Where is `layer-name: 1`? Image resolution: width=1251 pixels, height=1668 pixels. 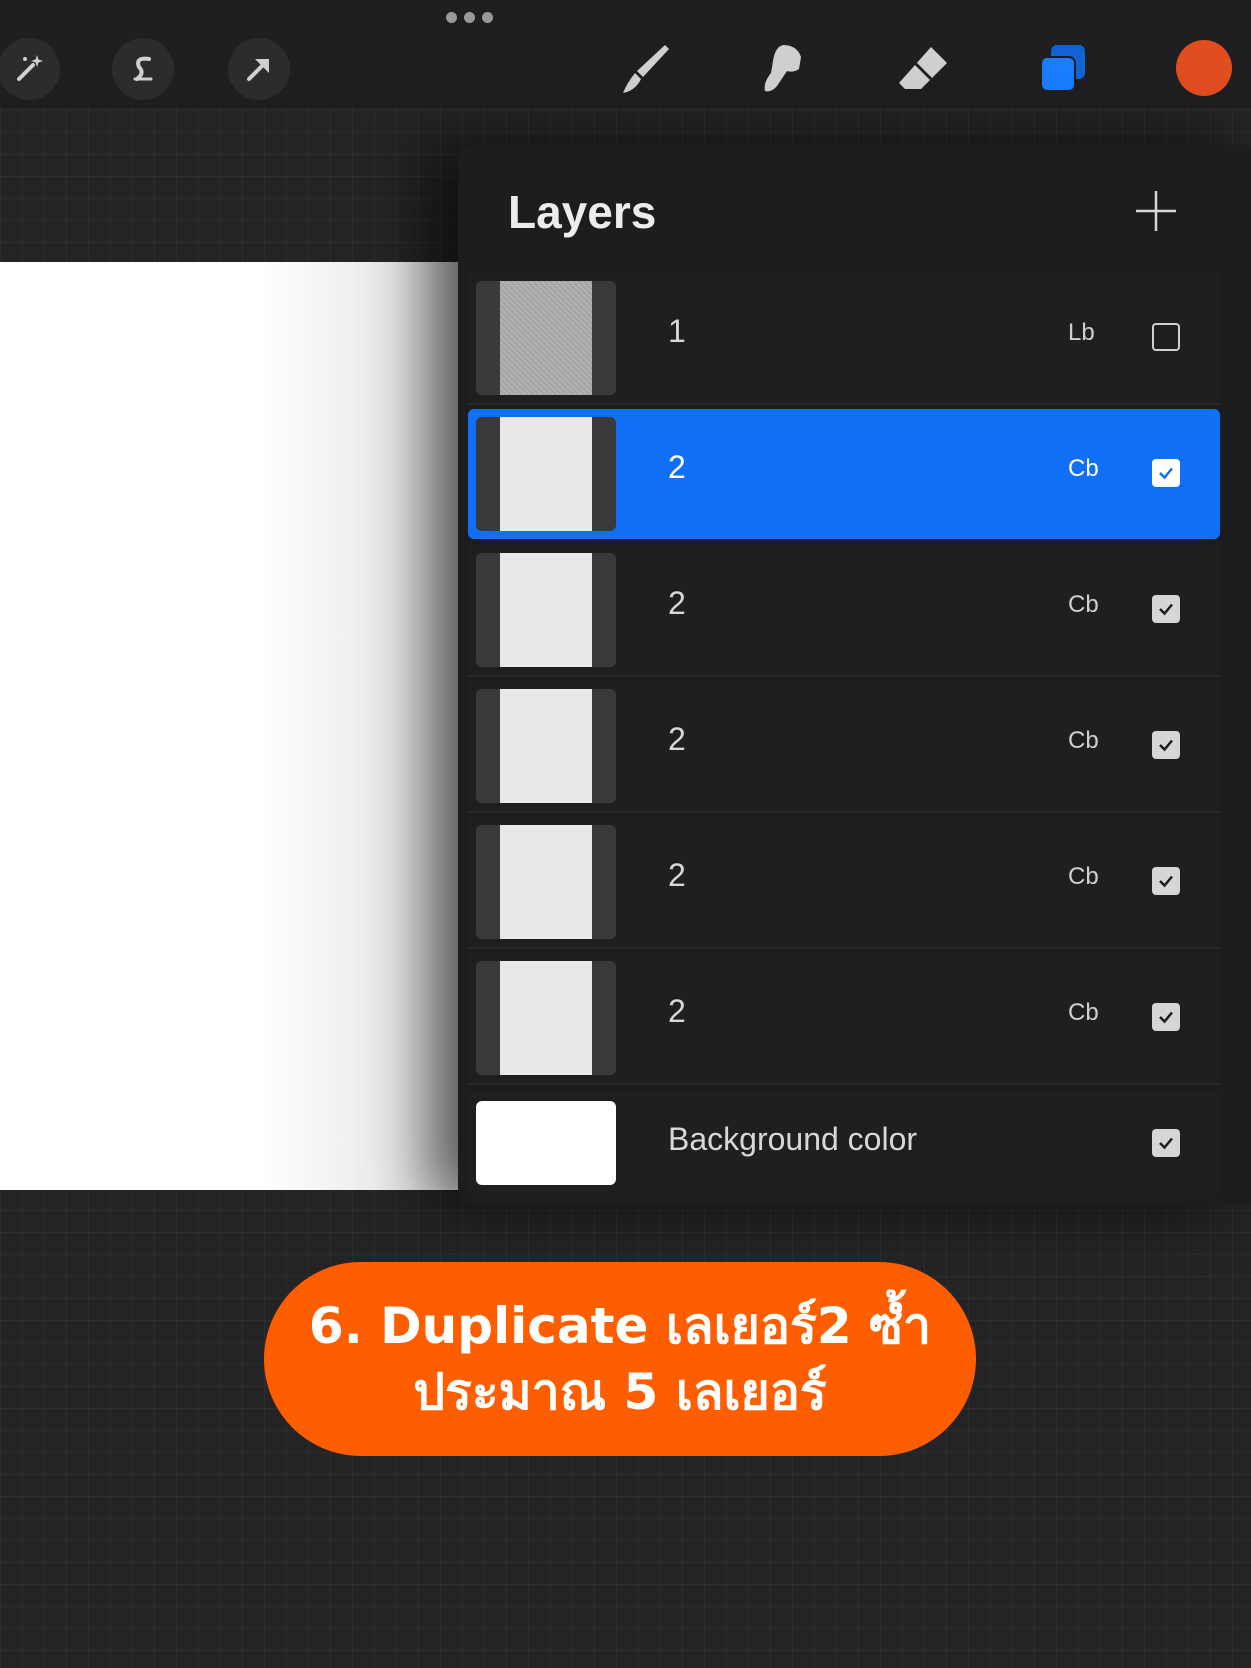 layer-name: 1 is located at coordinates (677, 331).